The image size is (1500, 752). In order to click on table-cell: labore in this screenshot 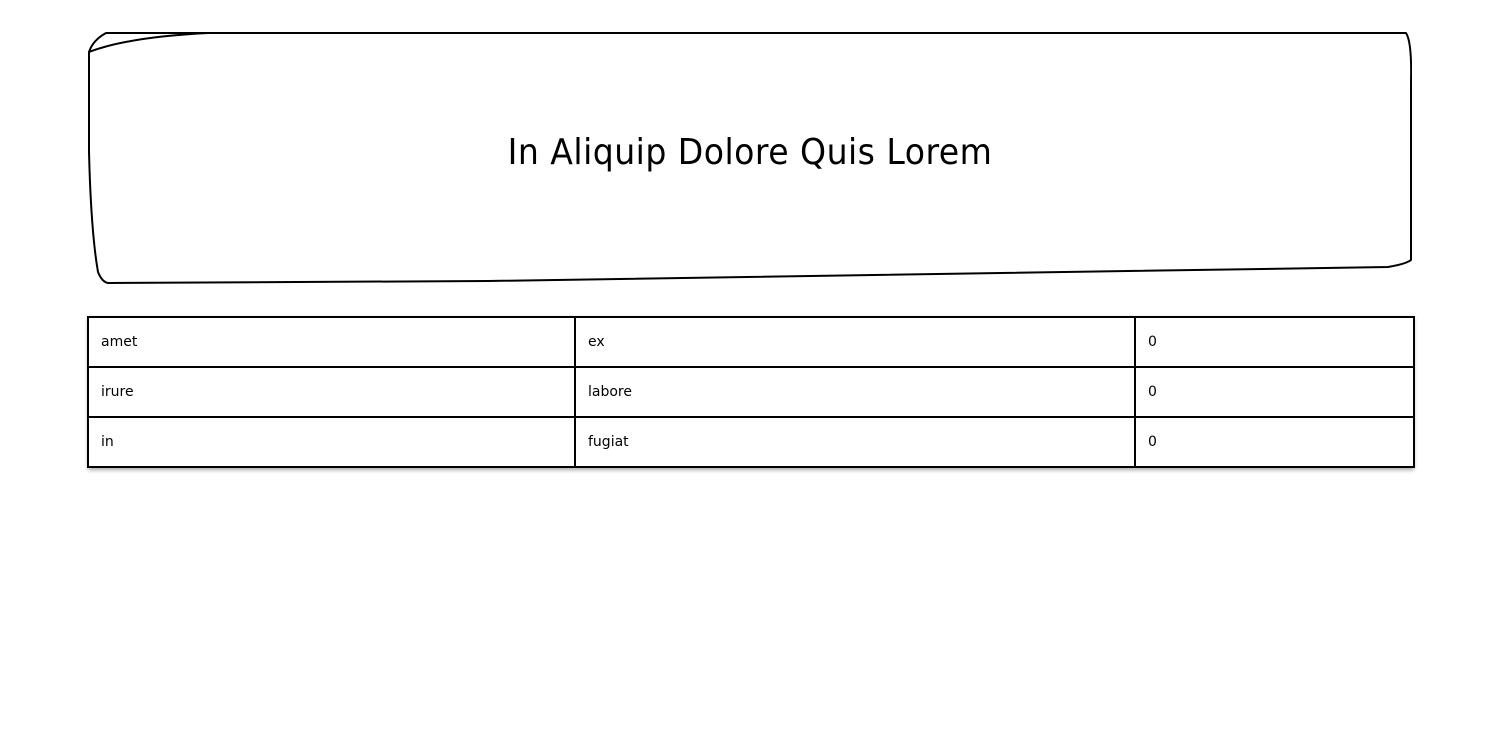, I will do `click(855, 392)`.